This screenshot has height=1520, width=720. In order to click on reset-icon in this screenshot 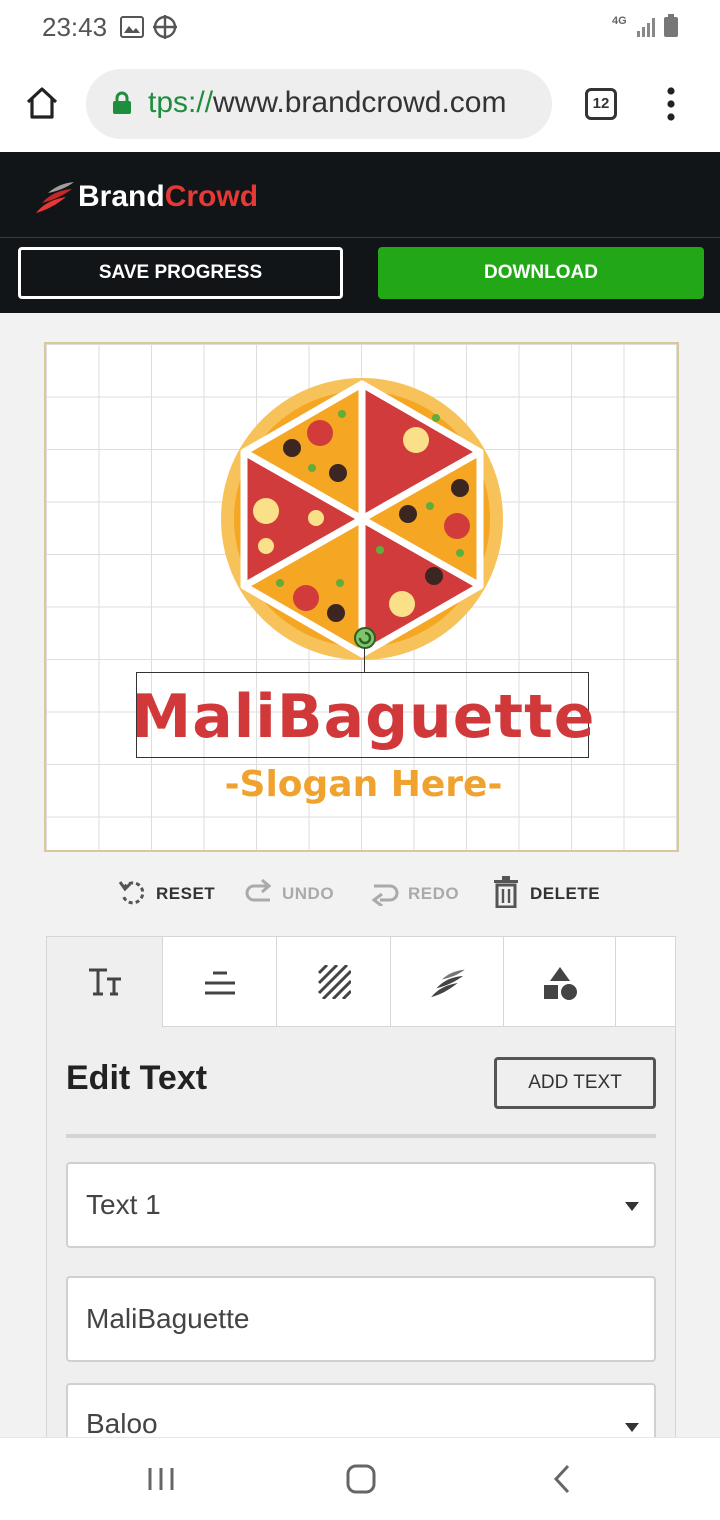, I will do `click(131, 893)`.